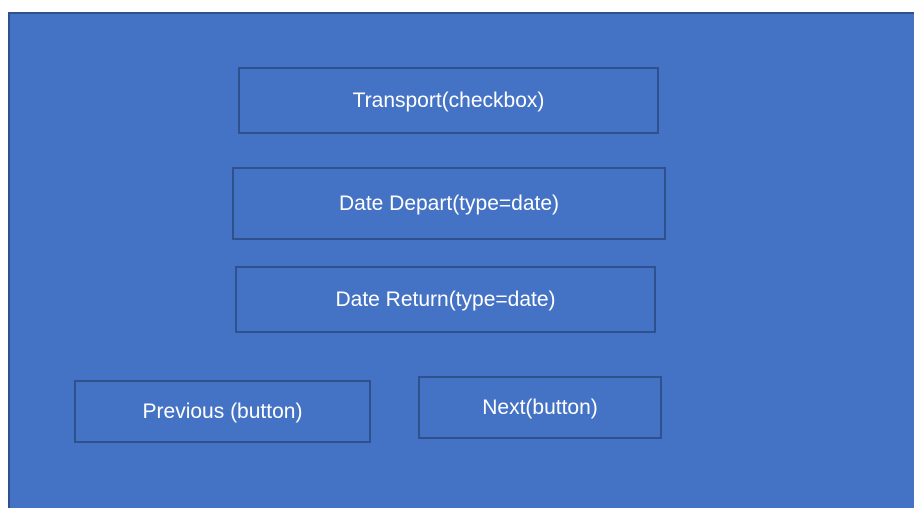  I want to click on previous-button-label: Previous (button), so click(222, 411).